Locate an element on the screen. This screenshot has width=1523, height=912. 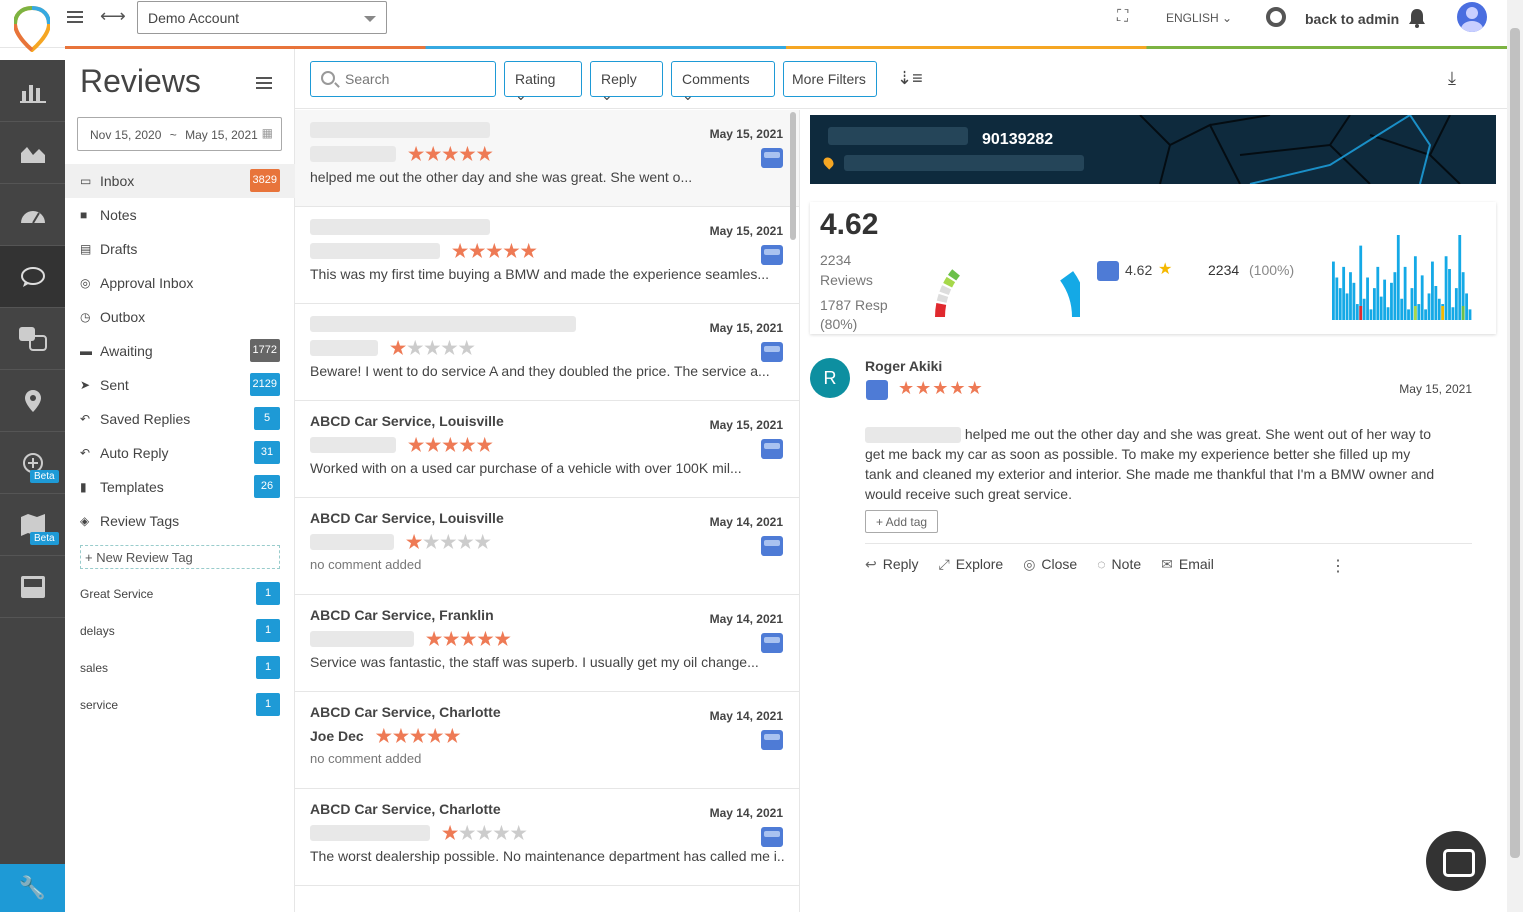
listing-icon: Beta is located at coordinates (32, 463).